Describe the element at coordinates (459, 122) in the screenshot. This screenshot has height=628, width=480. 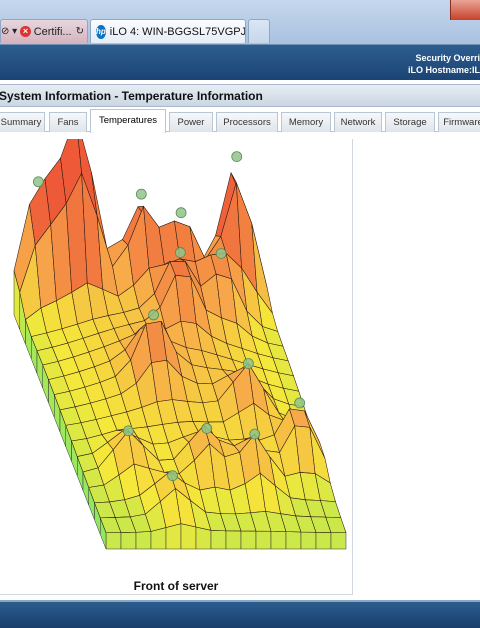
I see `tab-firmware: Firmware` at that location.